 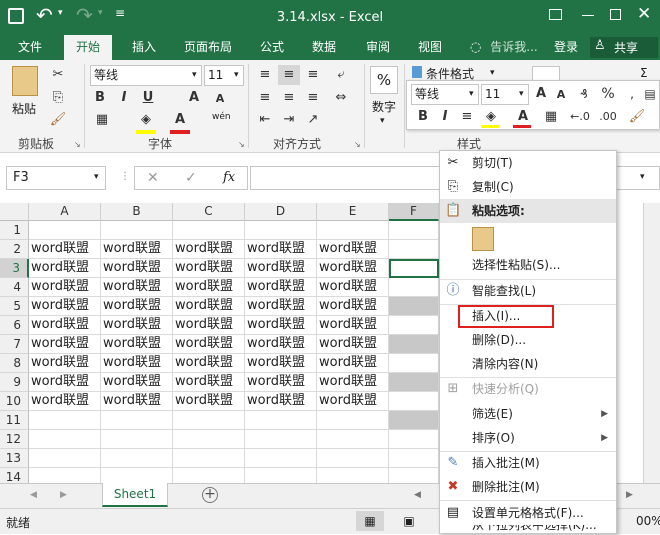 I want to click on customize-qat-icon: ≡, so click(x=120, y=13).